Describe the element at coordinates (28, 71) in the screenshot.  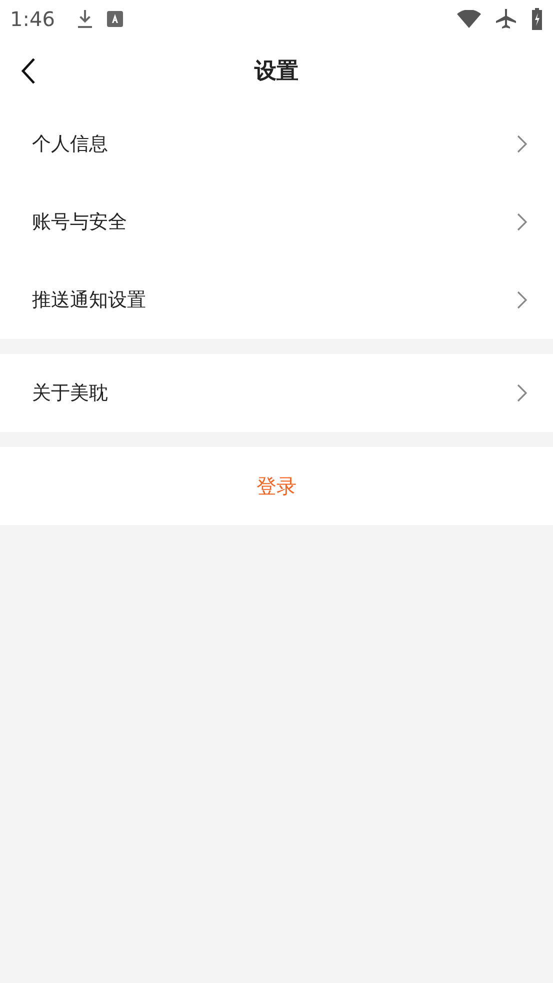
I see `back-icon` at that location.